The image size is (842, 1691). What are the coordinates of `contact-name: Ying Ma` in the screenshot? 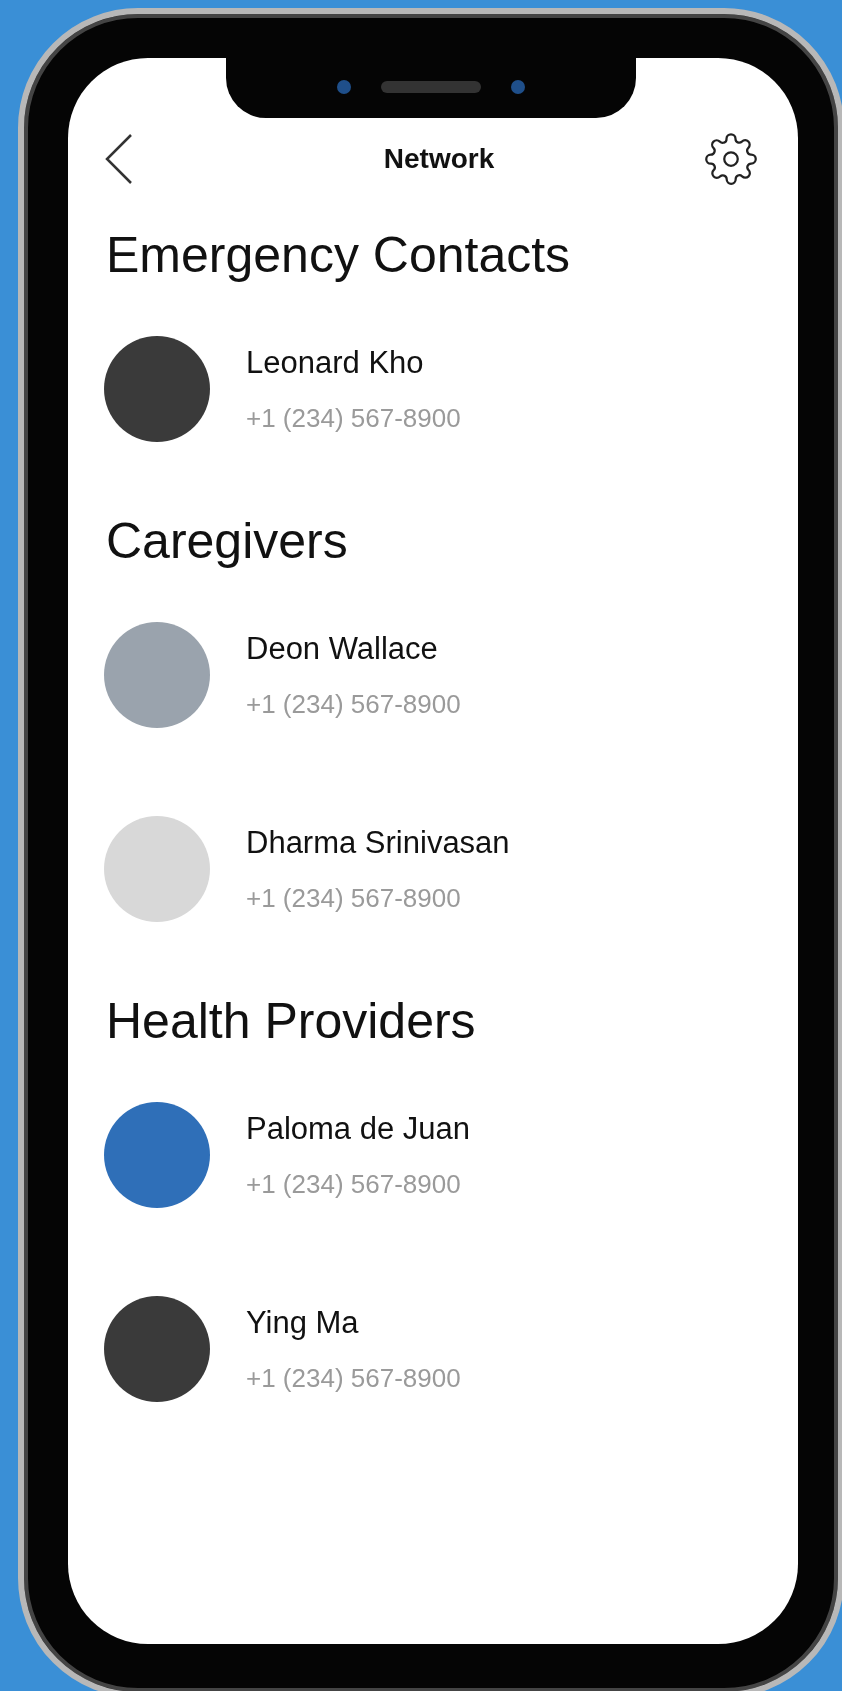 It's located at (353, 1322).